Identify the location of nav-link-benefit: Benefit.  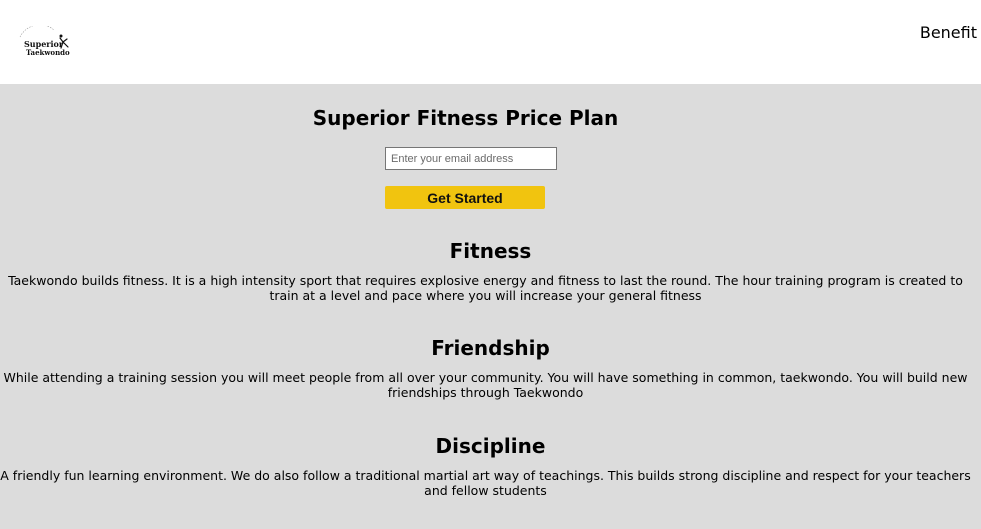
(948, 32).